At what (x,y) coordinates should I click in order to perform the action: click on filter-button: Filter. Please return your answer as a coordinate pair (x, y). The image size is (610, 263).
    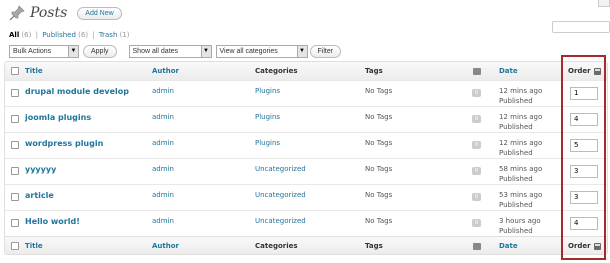
    Looking at the image, I should click on (325, 51).